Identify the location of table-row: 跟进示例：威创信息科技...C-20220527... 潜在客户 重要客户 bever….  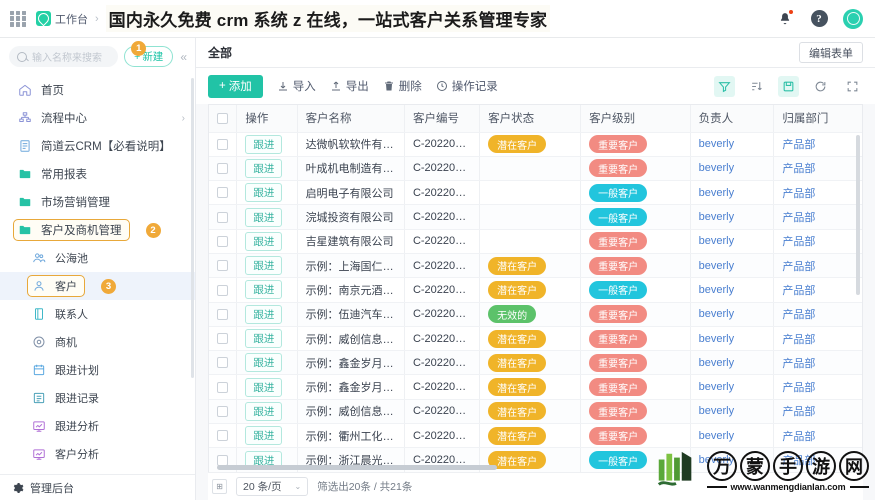
(535, 339).